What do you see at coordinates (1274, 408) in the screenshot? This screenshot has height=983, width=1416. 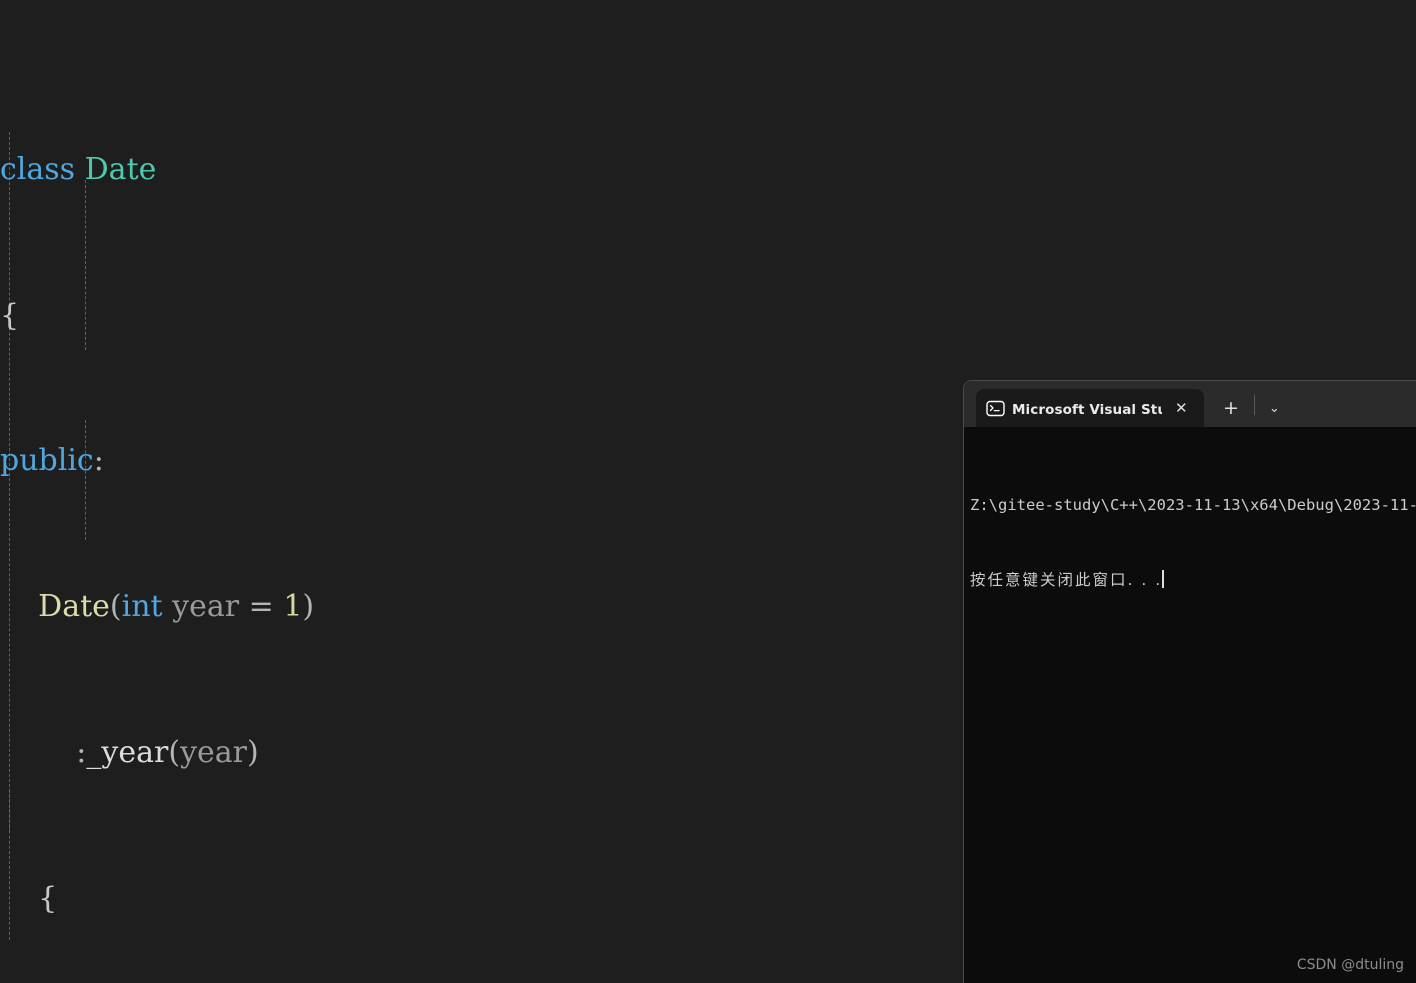 I see `chevron-down-icon: ⌄` at bounding box center [1274, 408].